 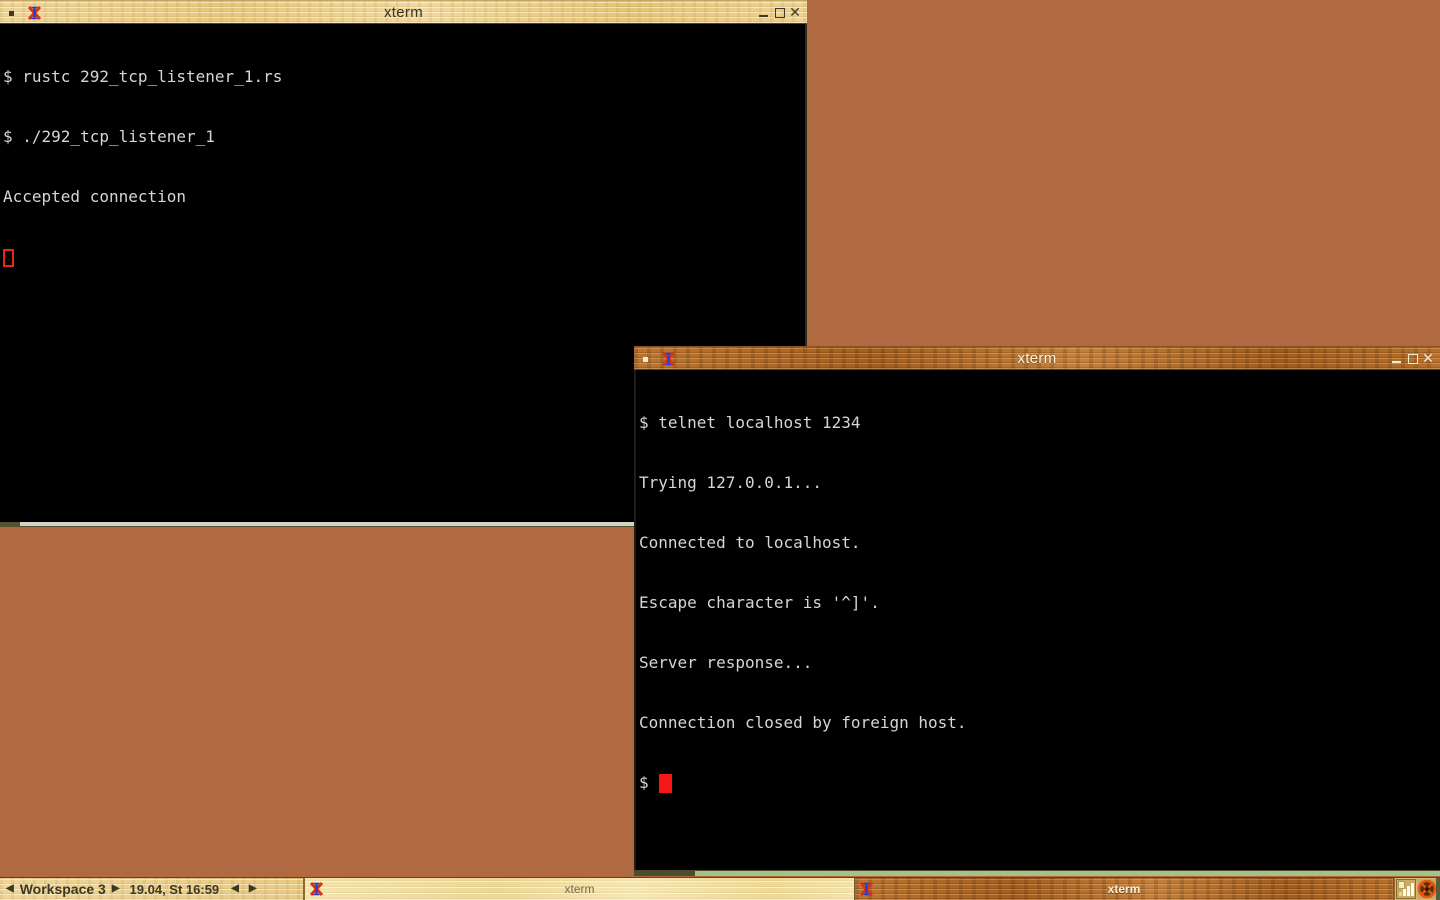 What do you see at coordinates (243, 889) in the screenshot?
I see `clock-arrows: ◀ ▶` at bounding box center [243, 889].